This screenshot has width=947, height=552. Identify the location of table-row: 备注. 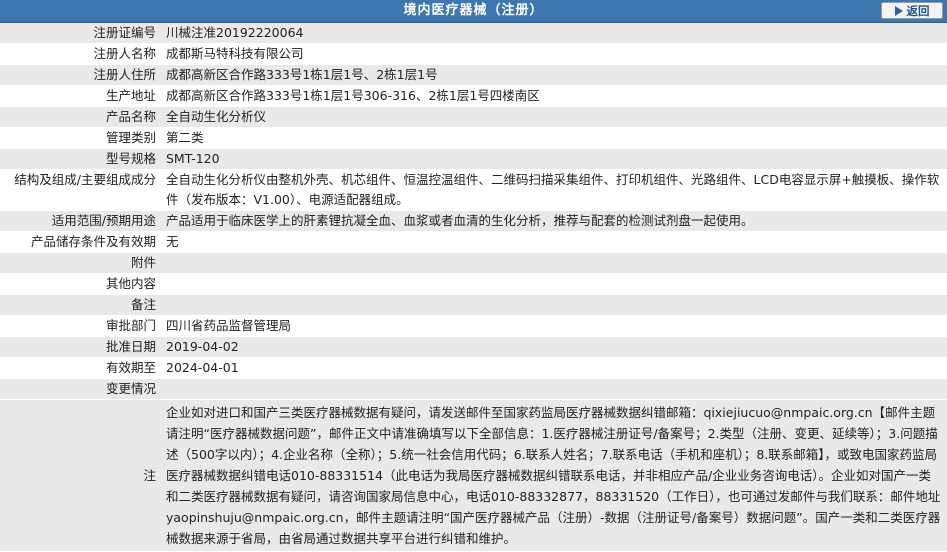
(473, 305).